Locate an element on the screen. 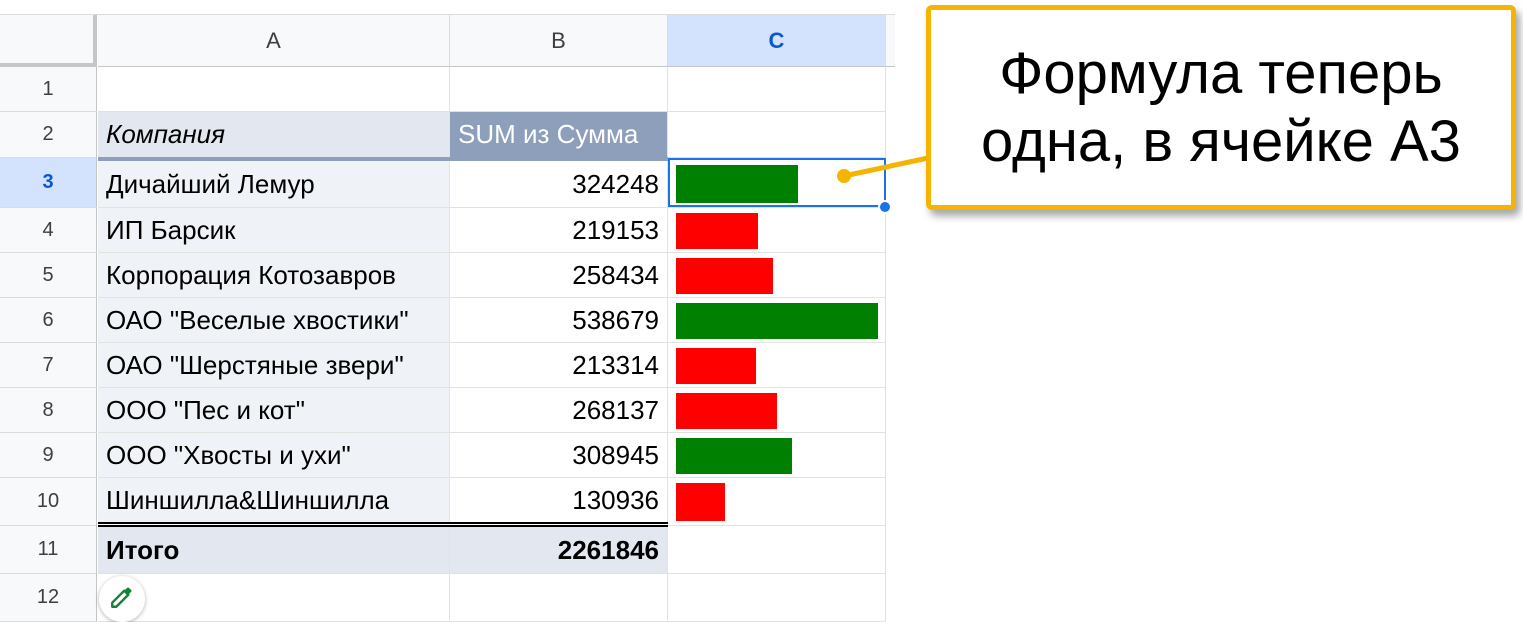 This screenshot has width=1523, height=622. row-header-4: 4 is located at coordinates (48, 230).